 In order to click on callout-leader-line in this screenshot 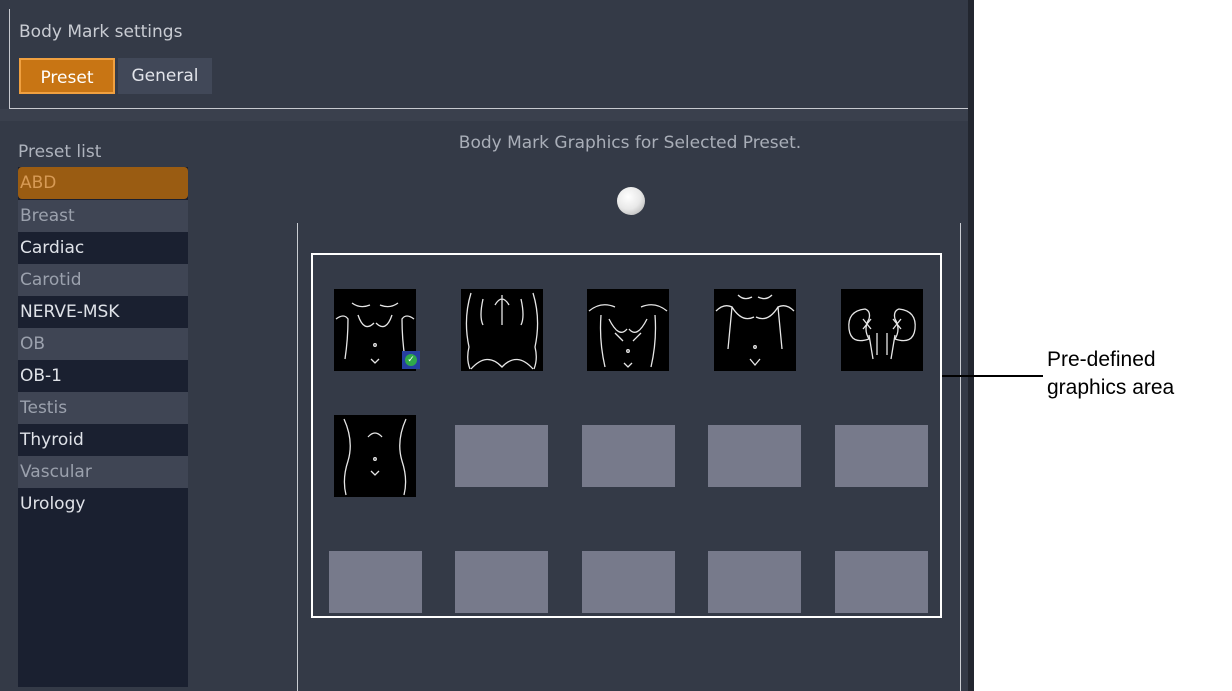, I will do `click(992, 376)`.